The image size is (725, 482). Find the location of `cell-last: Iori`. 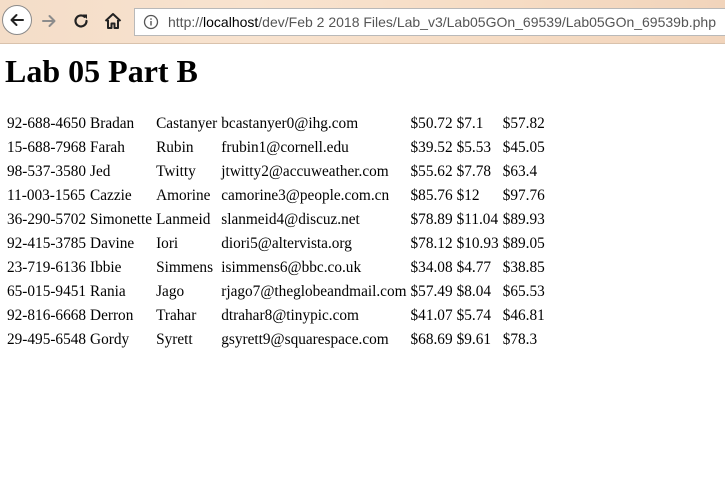

cell-last: Iori is located at coordinates (167, 243).